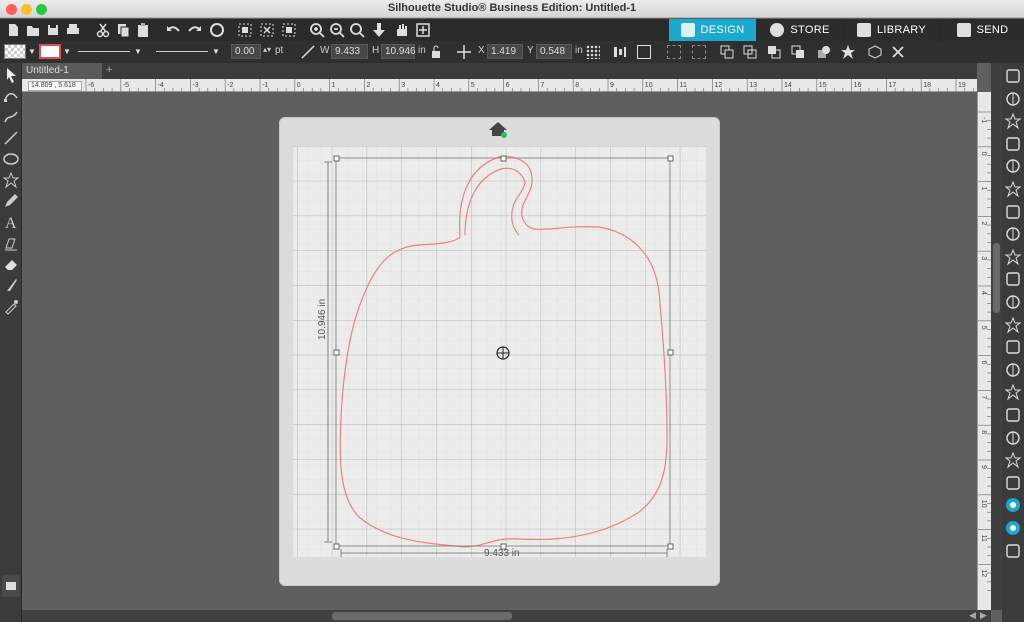  I want to click on ruler-tick-label: 18, so click(927, 85).